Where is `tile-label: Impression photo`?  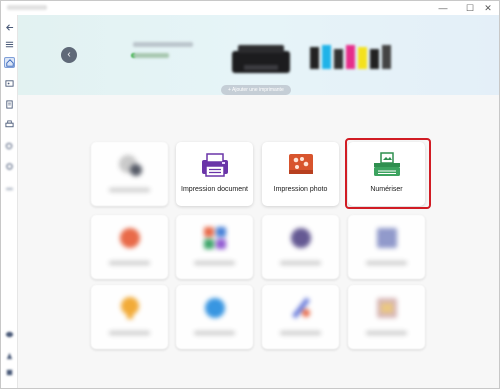 tile-label: Impression photo is located at coordinates (300, 189).